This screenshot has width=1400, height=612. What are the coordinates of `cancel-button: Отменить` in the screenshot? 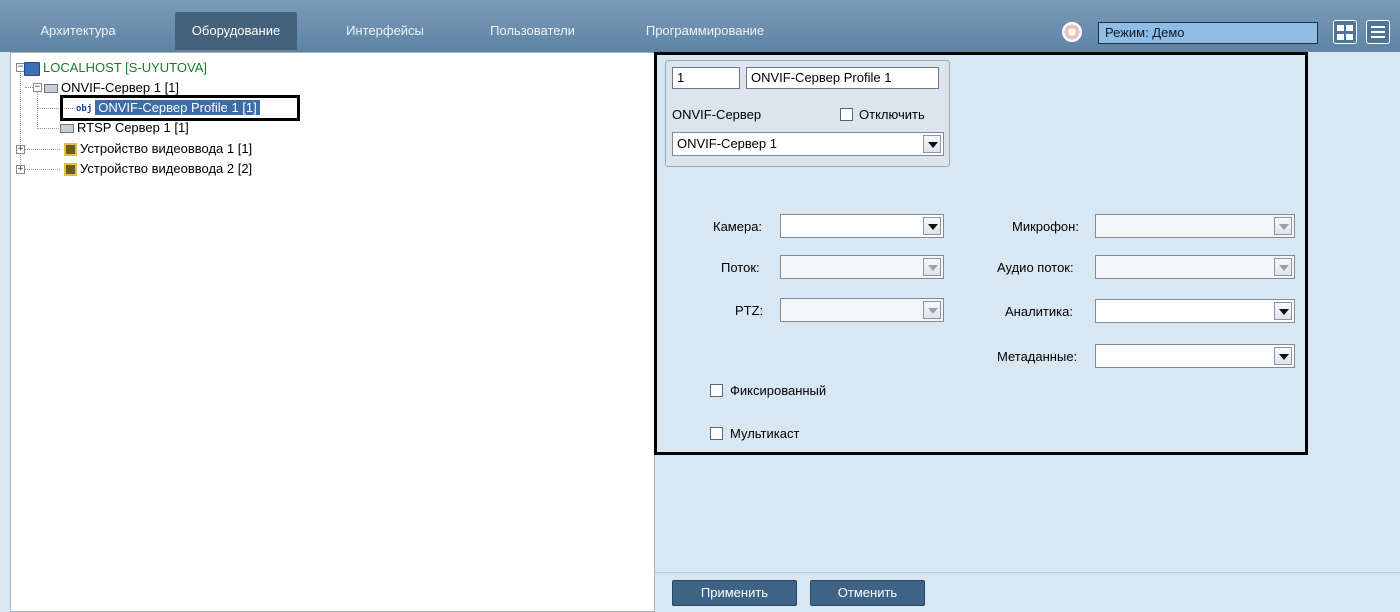 It's located at (867, 593).